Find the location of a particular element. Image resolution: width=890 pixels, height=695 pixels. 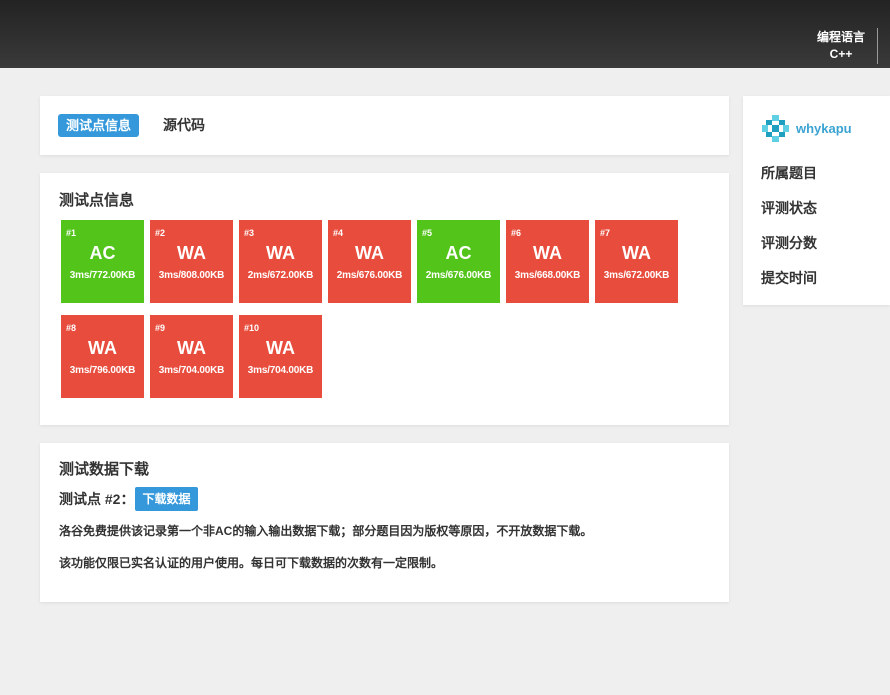

testcase-tile: #5 AC 2ms/676.00KB is located at coordinates (458, 261).